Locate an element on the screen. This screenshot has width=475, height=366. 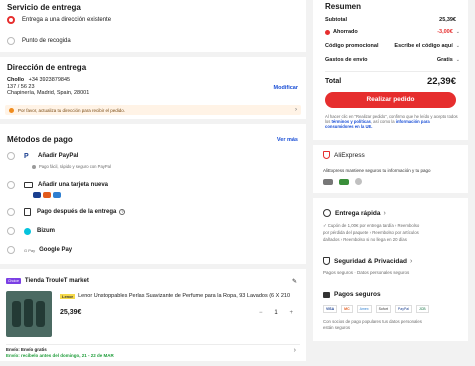
payment-method-pay-later: Pago después de la entrega ? is located at coordinates (66, 212).